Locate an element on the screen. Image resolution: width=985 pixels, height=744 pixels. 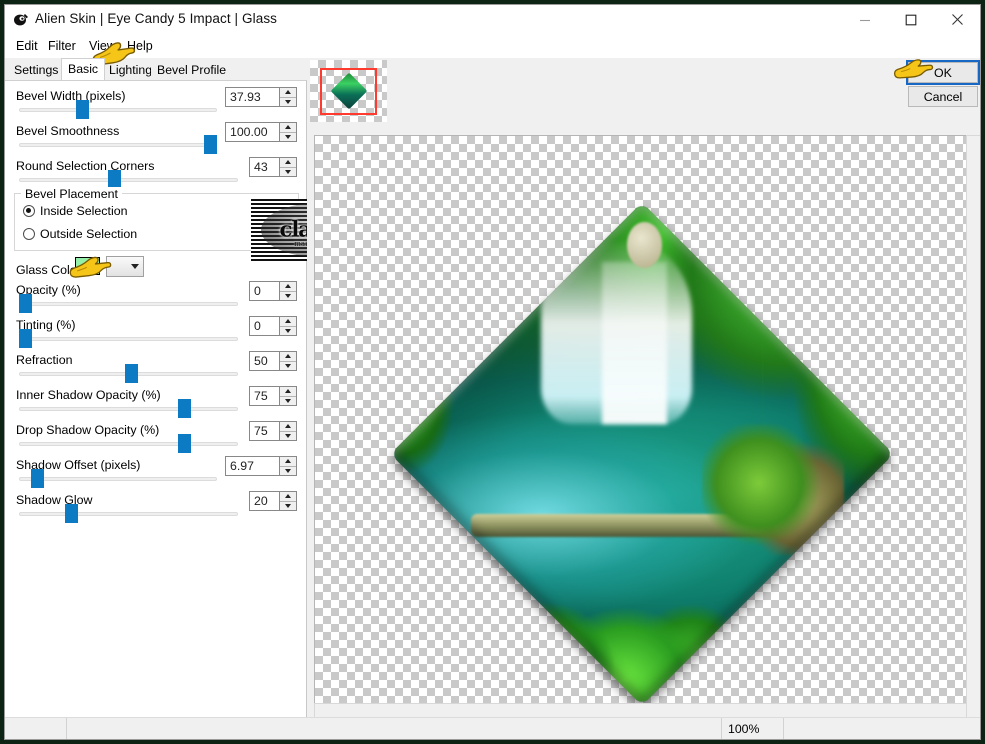
bevel-width-decrement is located at coordinates (288, 101).